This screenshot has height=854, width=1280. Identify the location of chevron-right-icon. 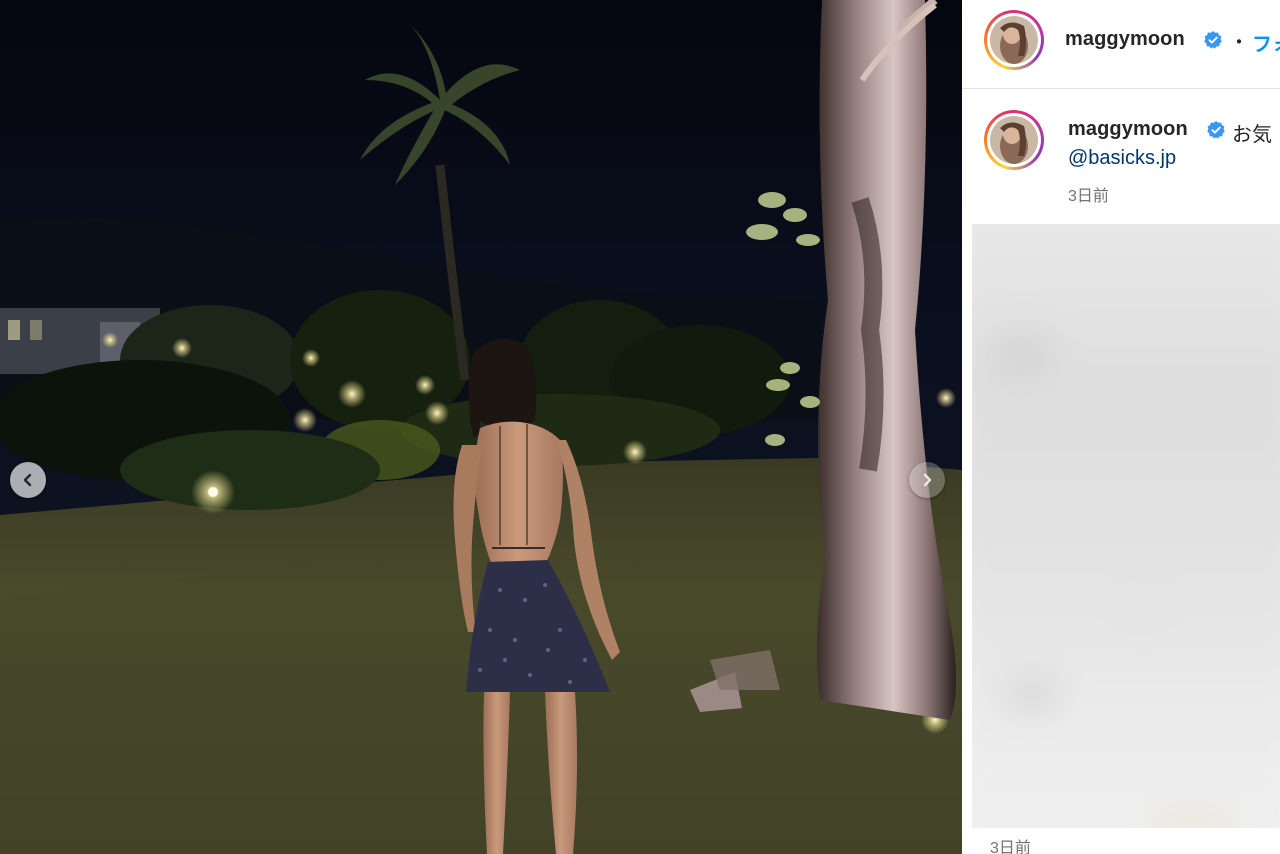
(927, 480).